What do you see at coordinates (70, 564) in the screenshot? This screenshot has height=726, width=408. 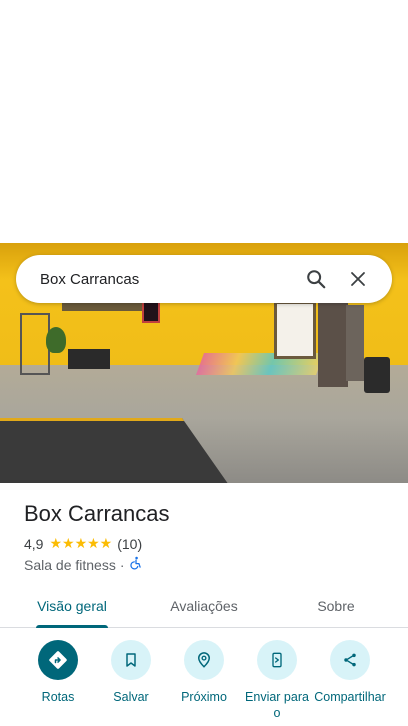 I see `place-category: Sala de fitness` at bounding box center [70, 564].